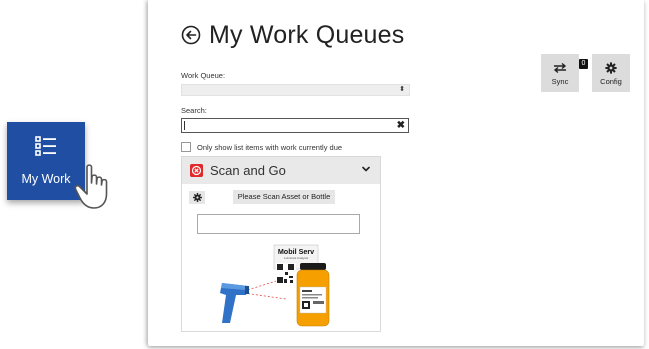  Describe the element at coordinates (296, 251) in the screenshot. I see `brand-label: Mobil Serv` at that location.